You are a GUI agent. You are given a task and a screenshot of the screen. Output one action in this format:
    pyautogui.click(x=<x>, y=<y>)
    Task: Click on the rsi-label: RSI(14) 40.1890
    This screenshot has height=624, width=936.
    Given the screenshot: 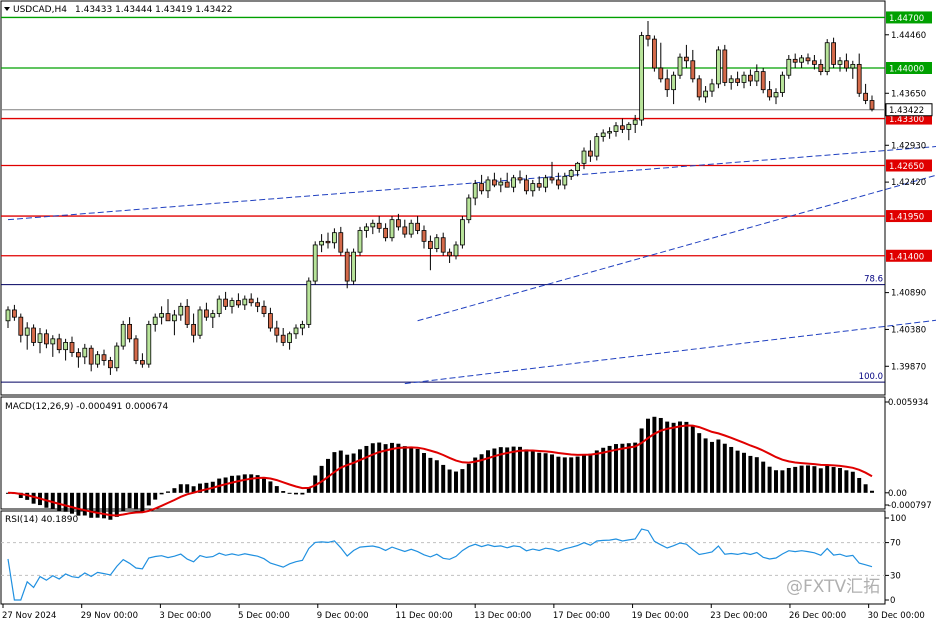 What is the action you would take?
    pyautogui.click(x=41, y=520)
    